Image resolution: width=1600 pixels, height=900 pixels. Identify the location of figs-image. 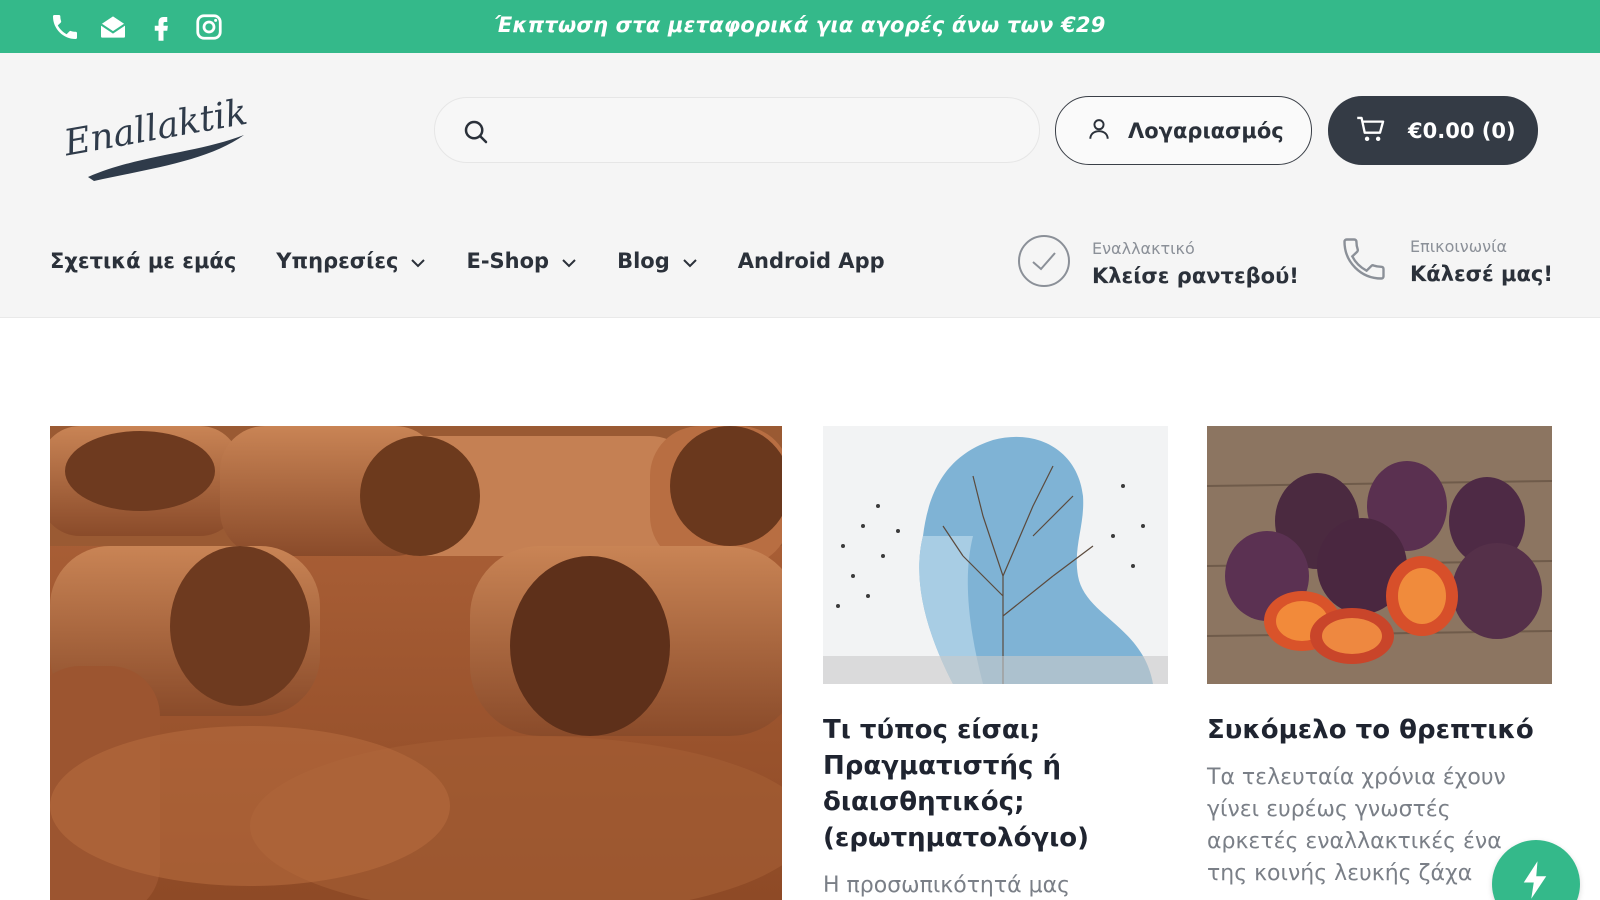
(1379, 555).